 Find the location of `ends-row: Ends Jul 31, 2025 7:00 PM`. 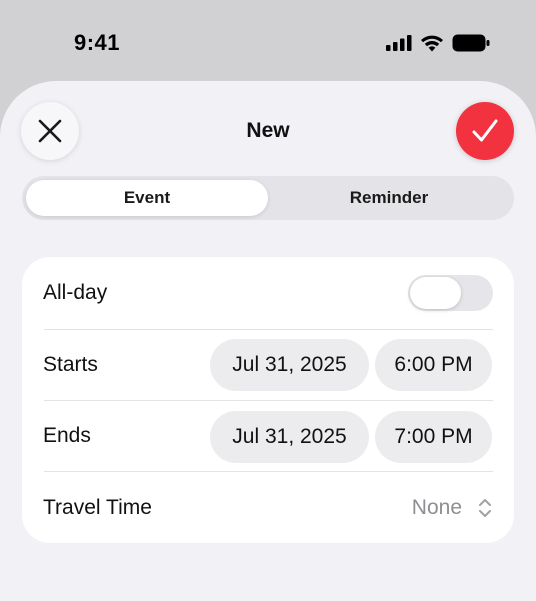

ends-row: Ends Jul 31, 2025 7:00 PM is located at coordinates (268, 436).